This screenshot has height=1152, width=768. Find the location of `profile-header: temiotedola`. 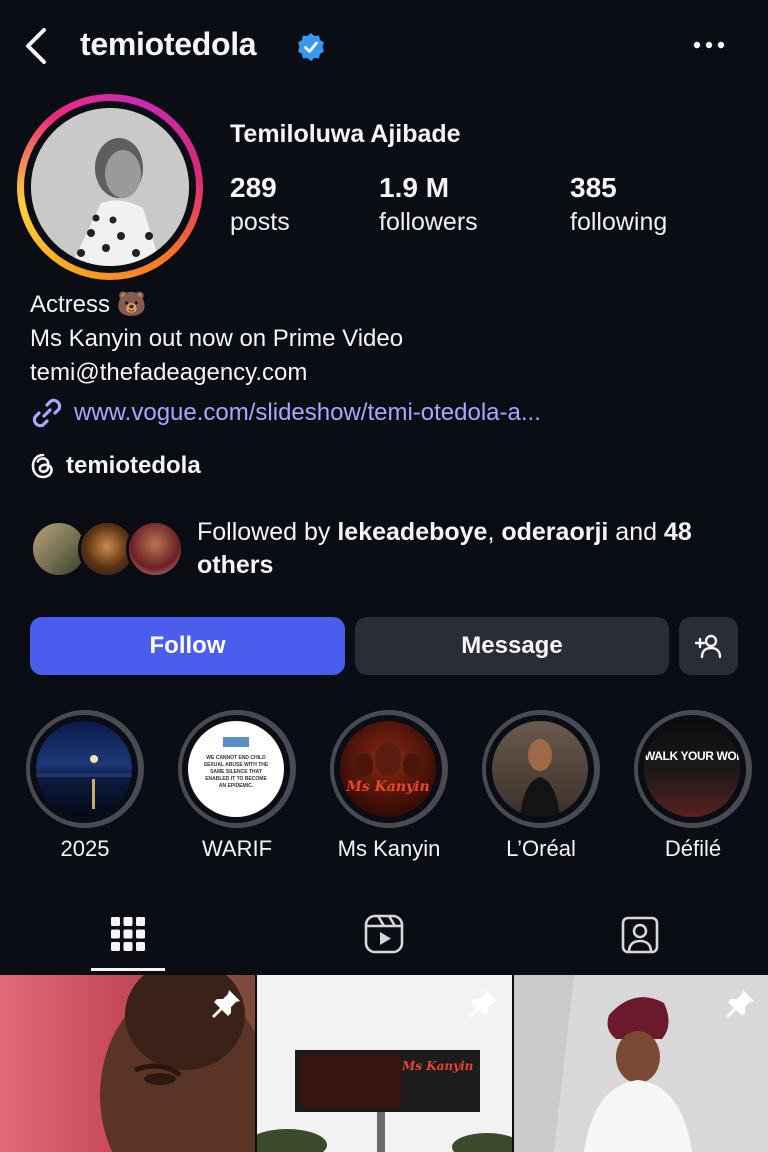

profile-header: temiotedola is located at coordinates (384, 46).